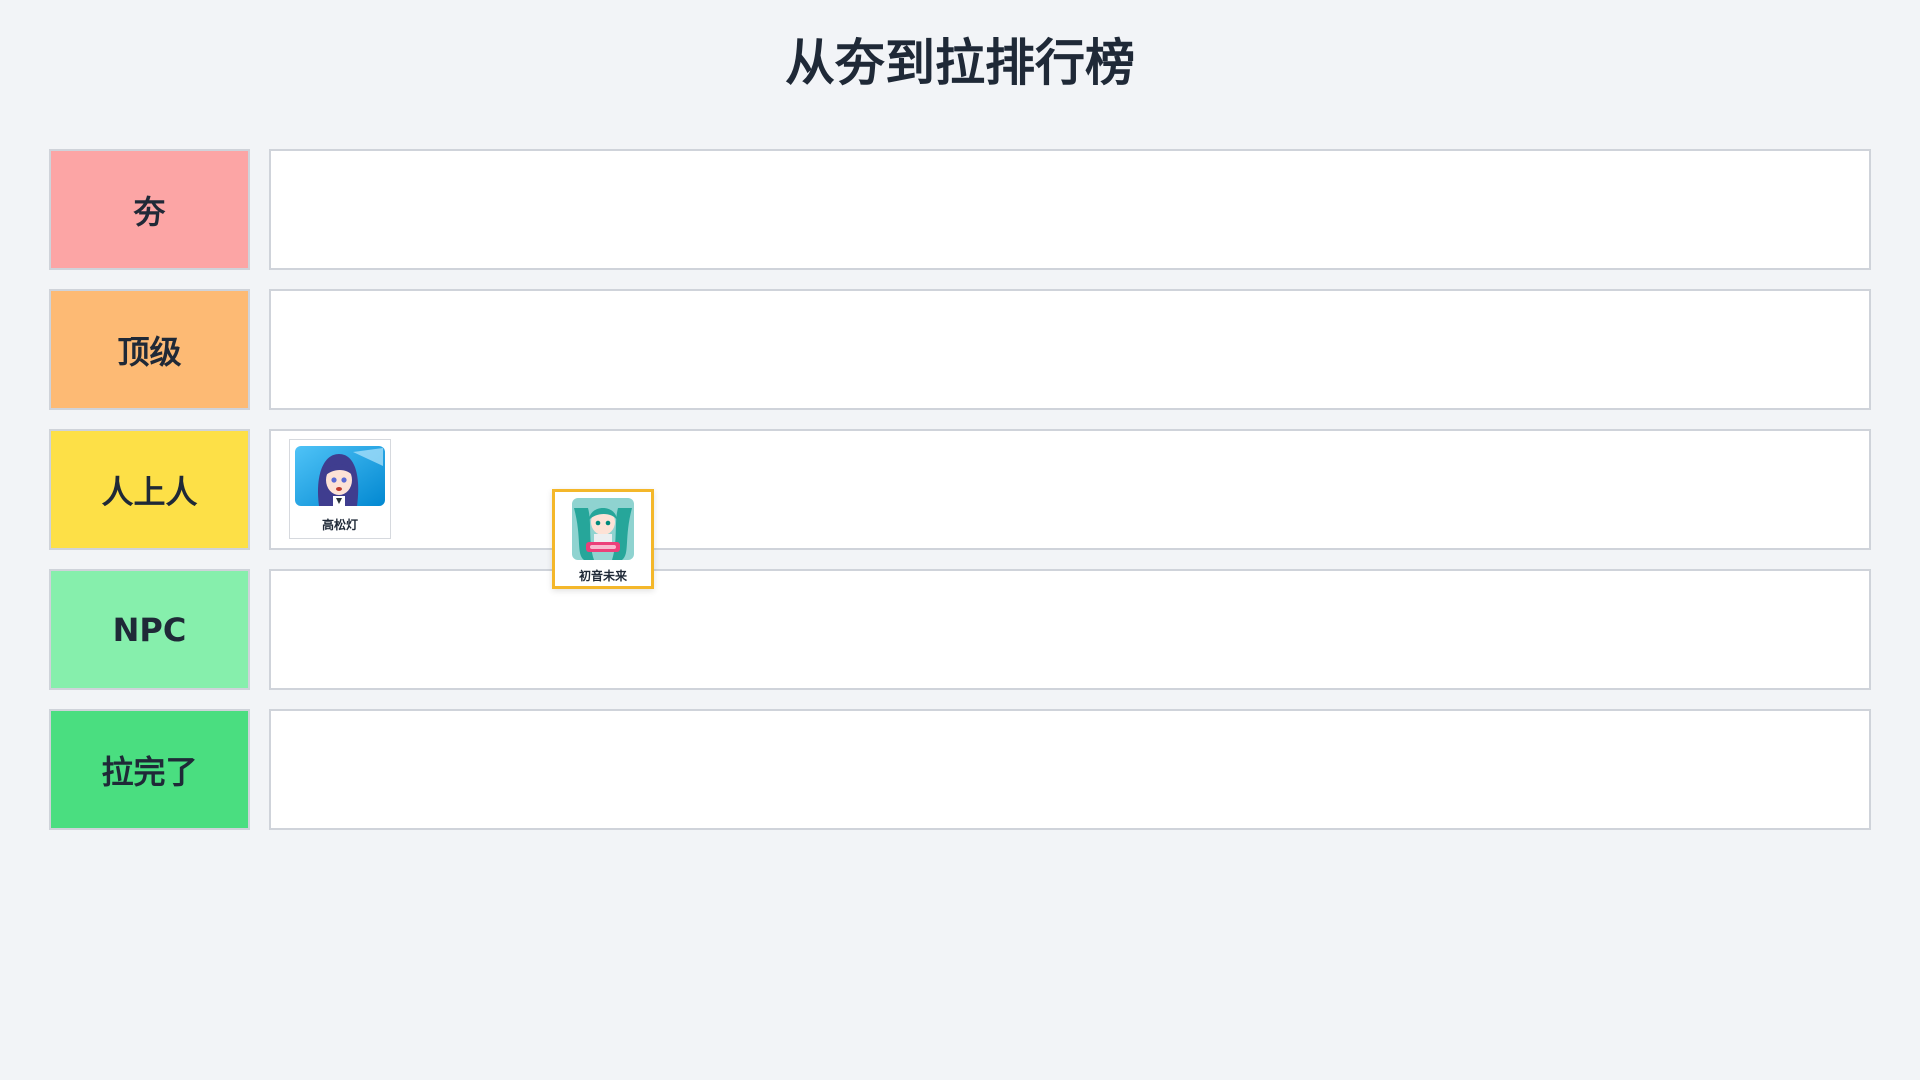 This screenshot has height=1080, width=1920. I want to click on tier-label: 顶级, so click(149, 349).